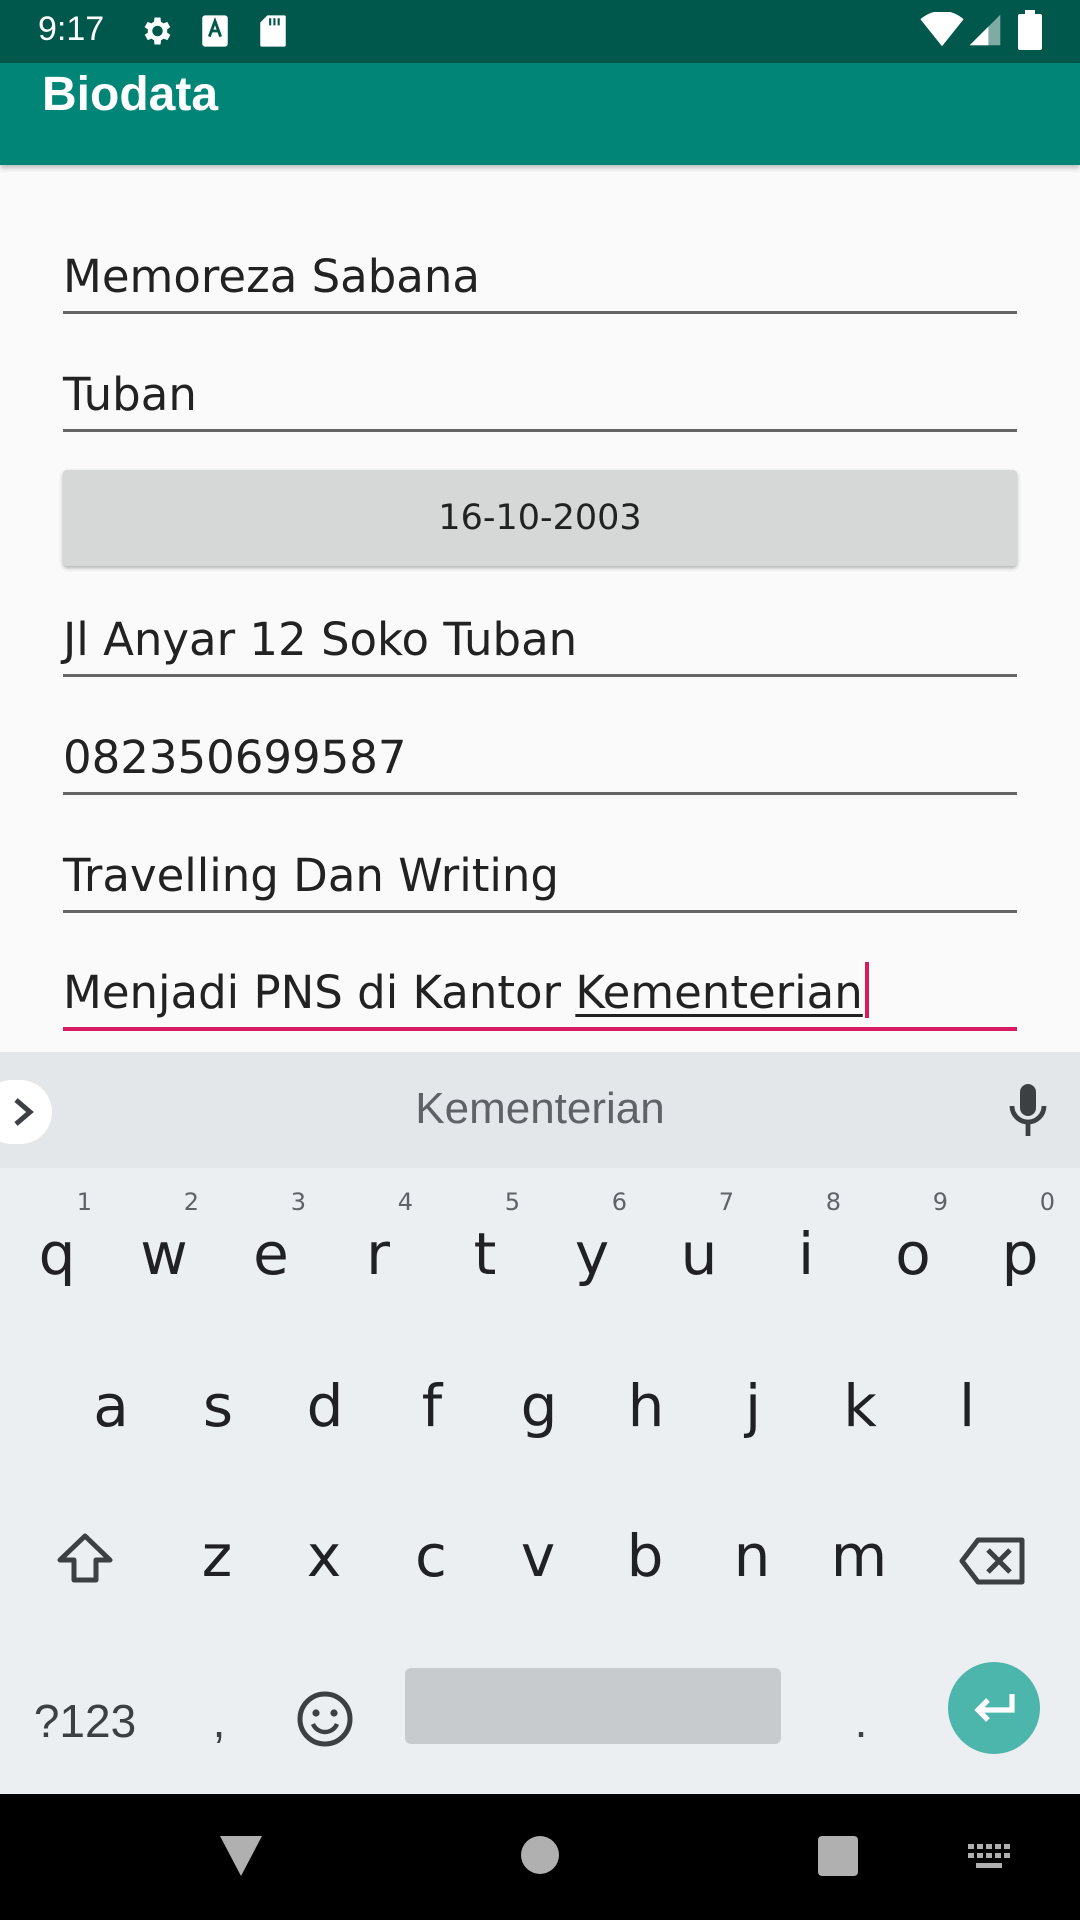 The width and height of the screenshot is (1080, 1920). I want to click on key-g: g, so click(539, 1406).